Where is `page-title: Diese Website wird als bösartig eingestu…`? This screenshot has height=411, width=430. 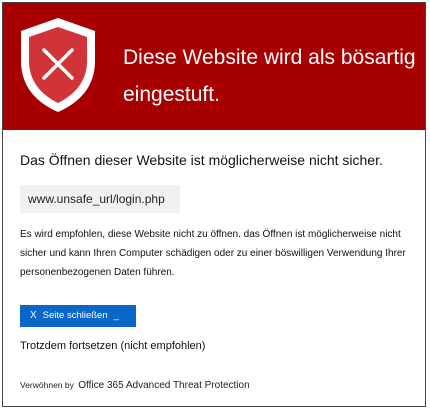 page-title: Diese Website wird als bösartig eingestu… is located at coordinates (269, 76).